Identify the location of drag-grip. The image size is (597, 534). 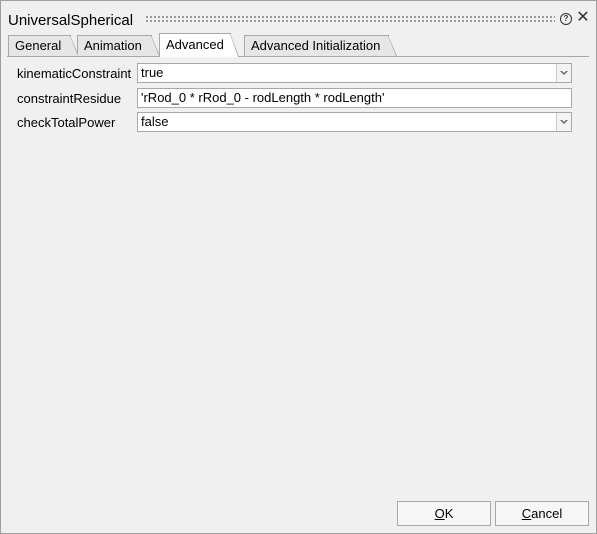
(350, 19).